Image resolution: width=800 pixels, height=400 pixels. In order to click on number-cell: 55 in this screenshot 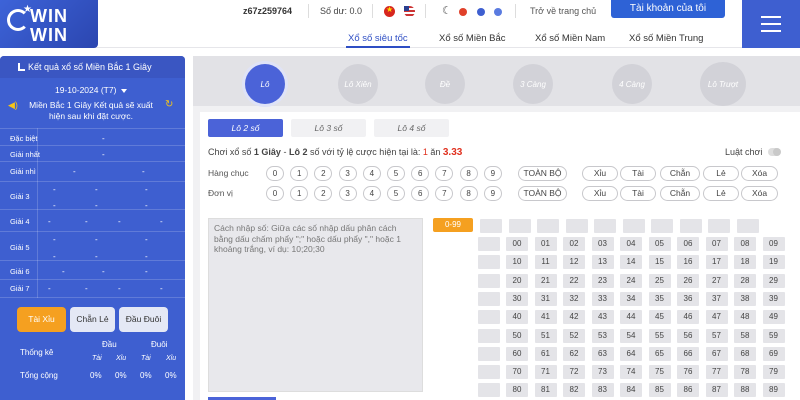, I will do `click(659, 335)`.